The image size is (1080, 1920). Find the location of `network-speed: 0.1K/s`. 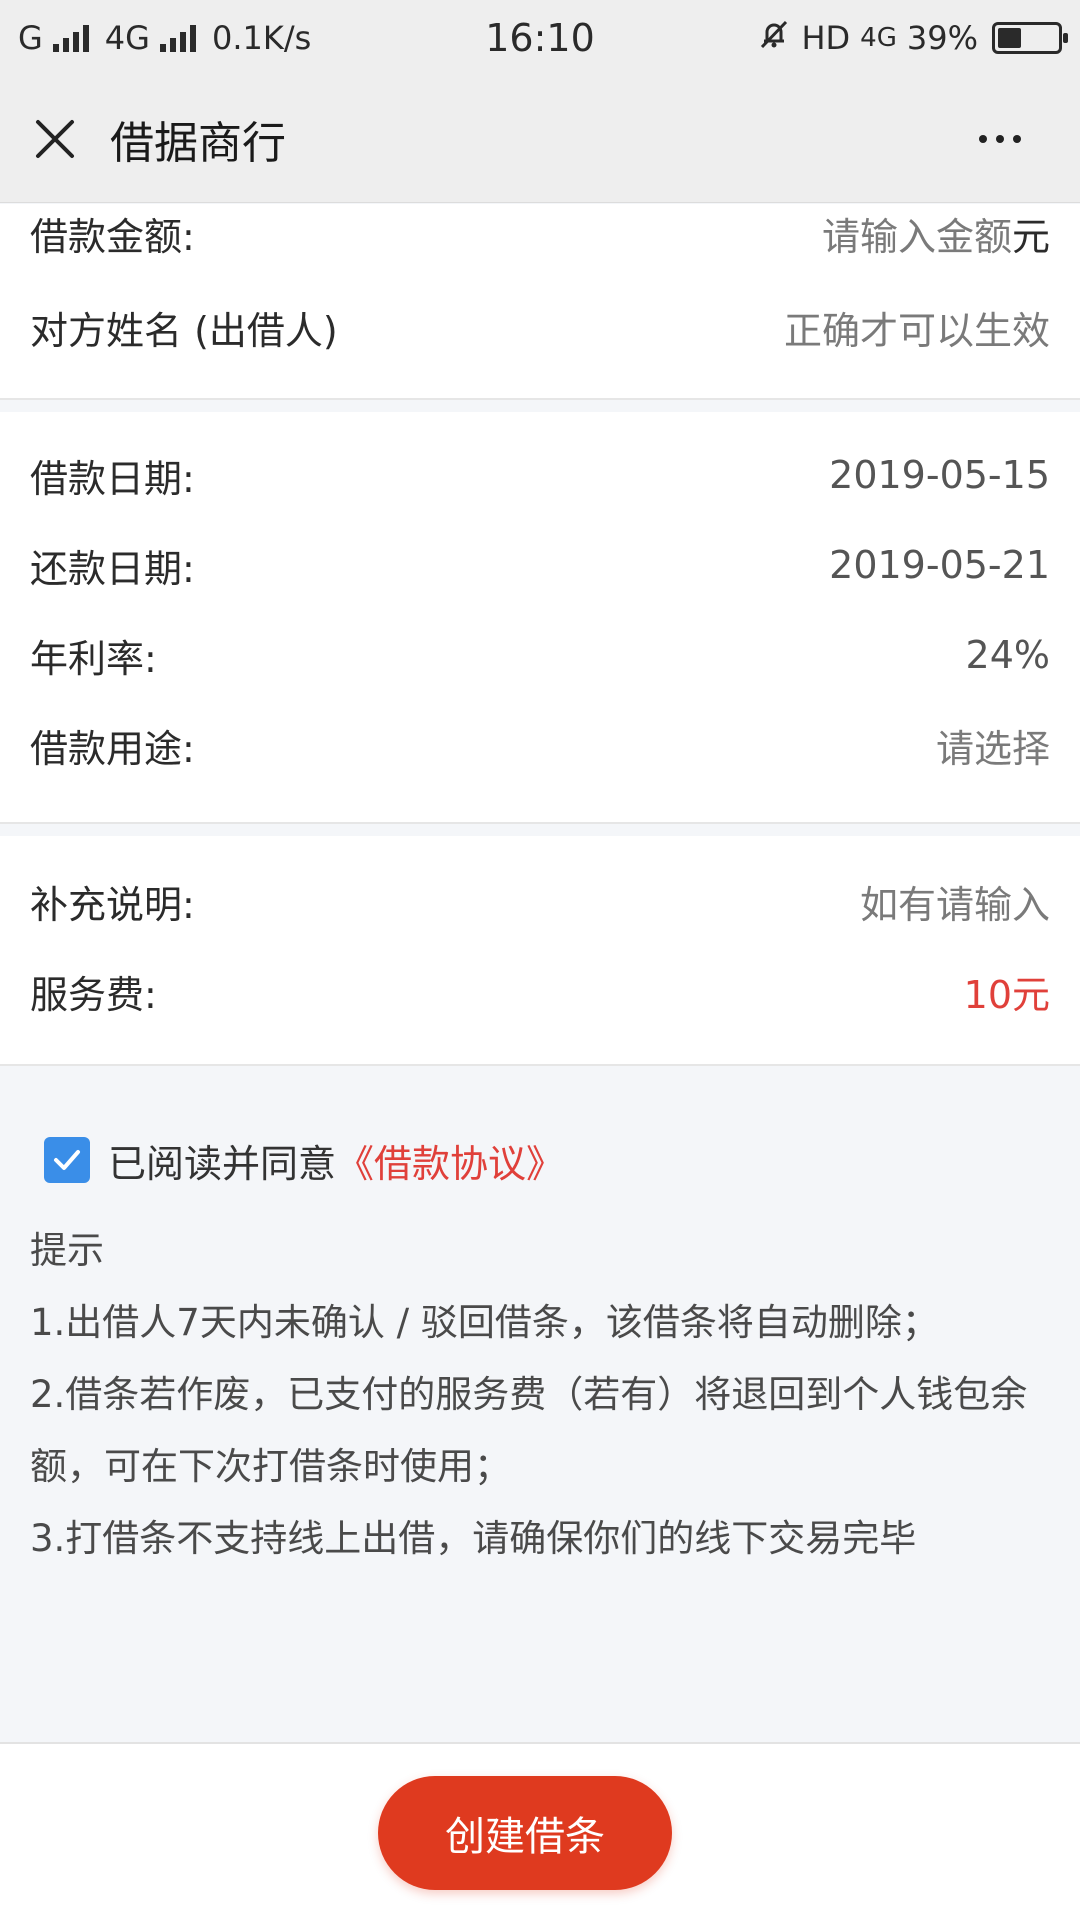

network-speed: 0.1K/s is located at coordinates (261, 37).